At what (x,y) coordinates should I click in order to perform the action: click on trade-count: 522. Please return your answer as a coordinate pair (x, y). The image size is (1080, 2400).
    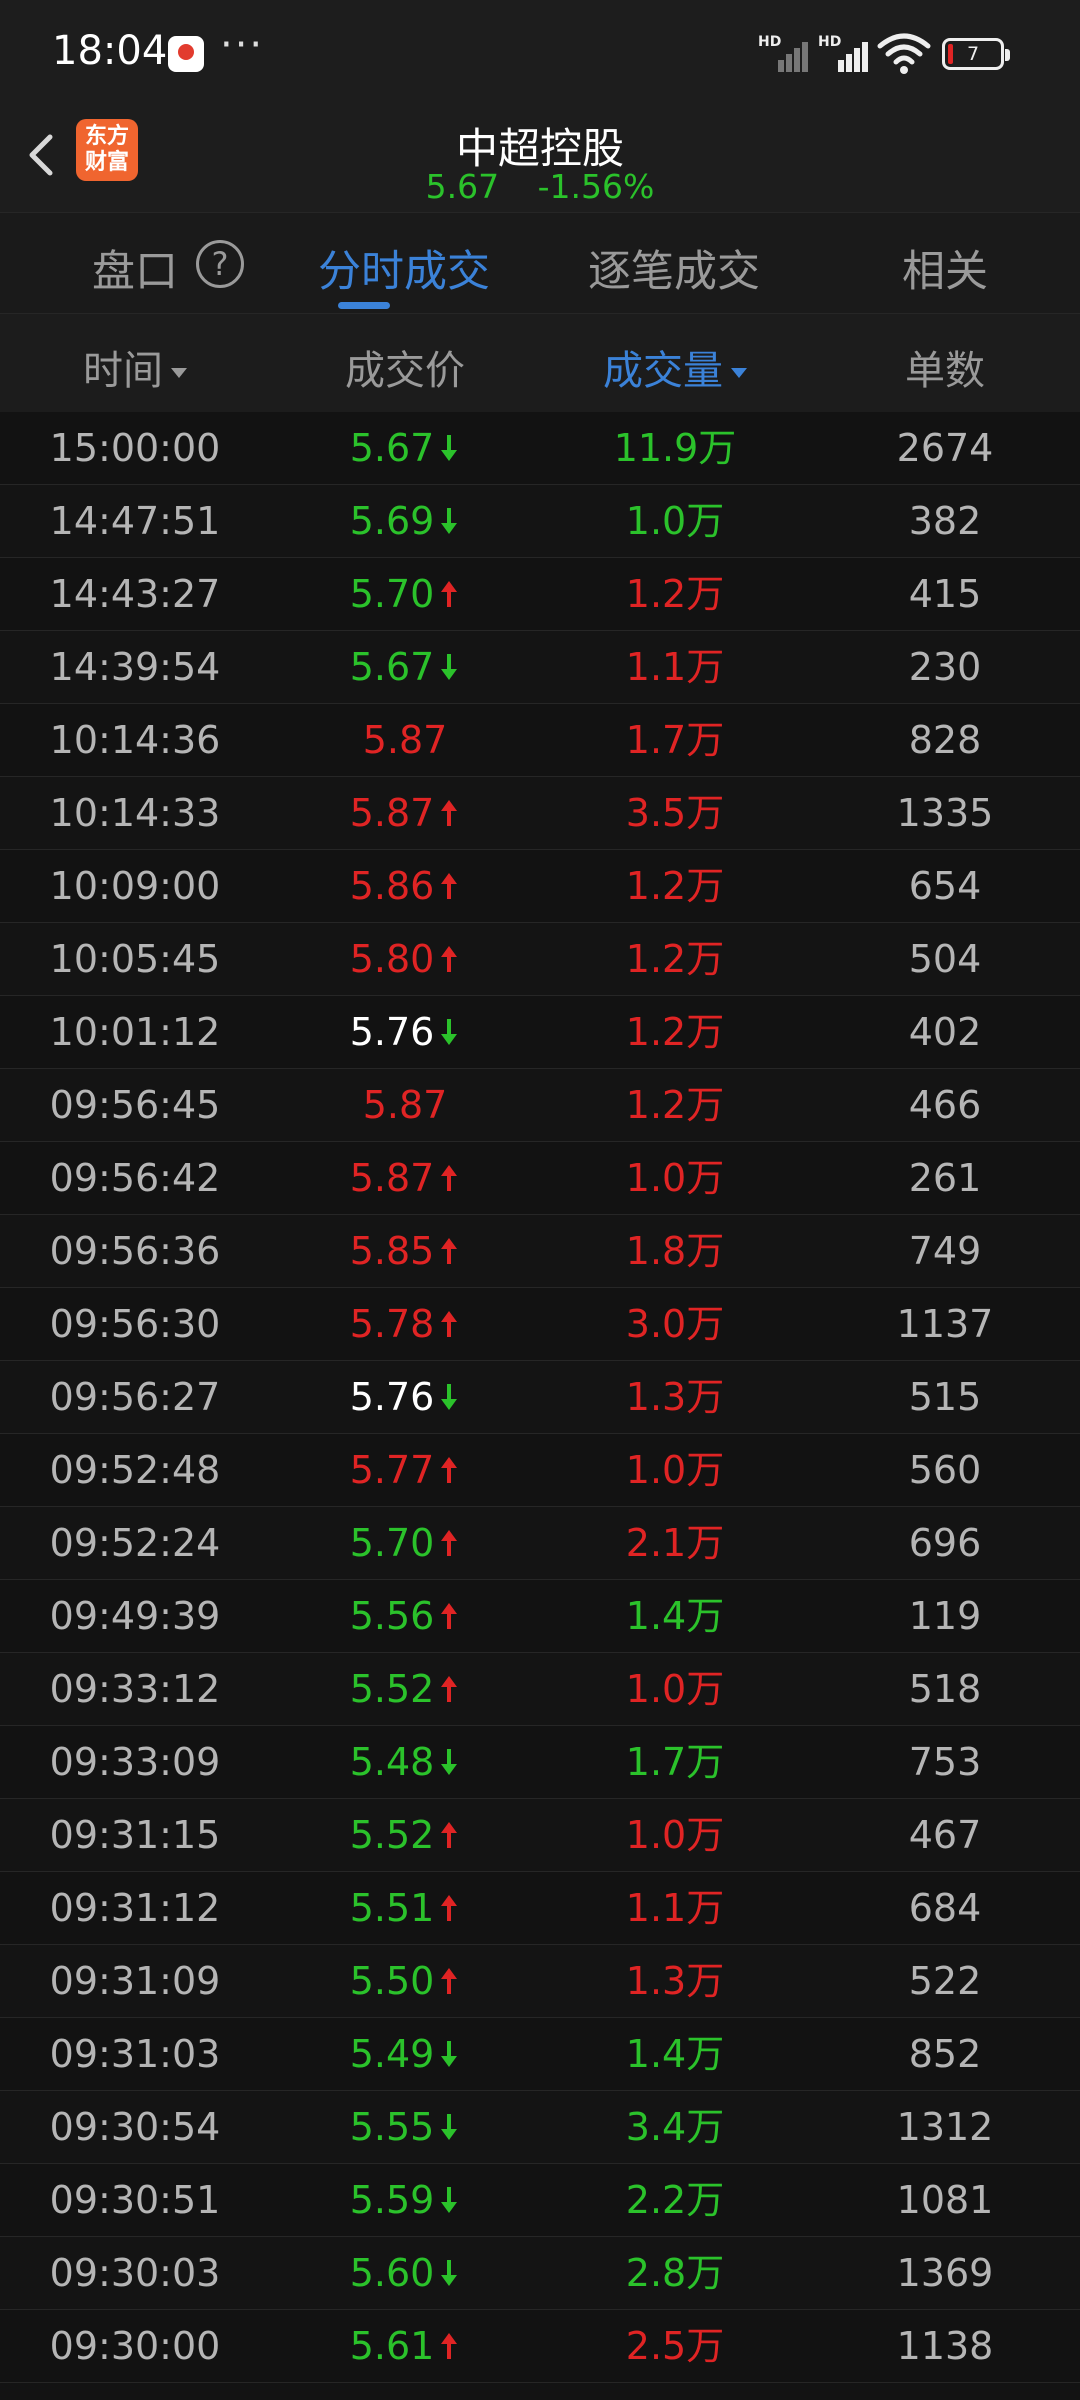
    Looking at the image, I should click on (945, 1981).